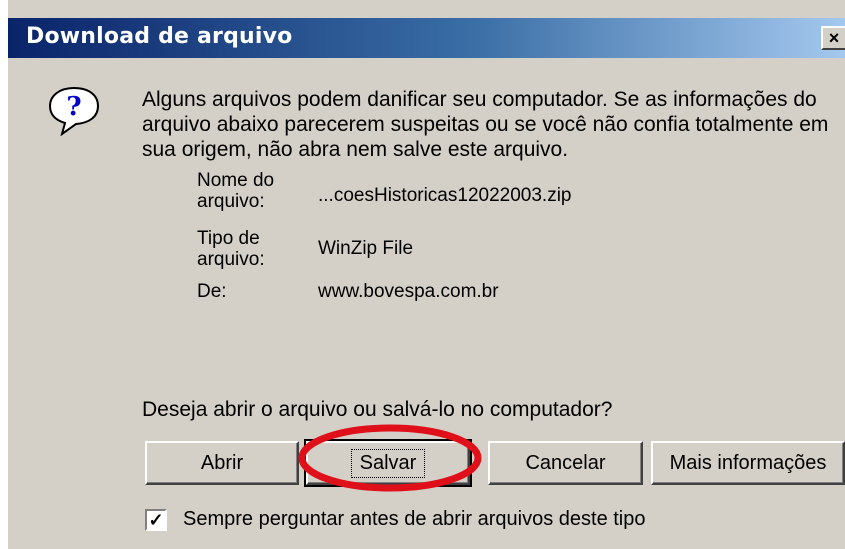  I want to click on always-ask-checkbox: ✓, so click(156, 520).